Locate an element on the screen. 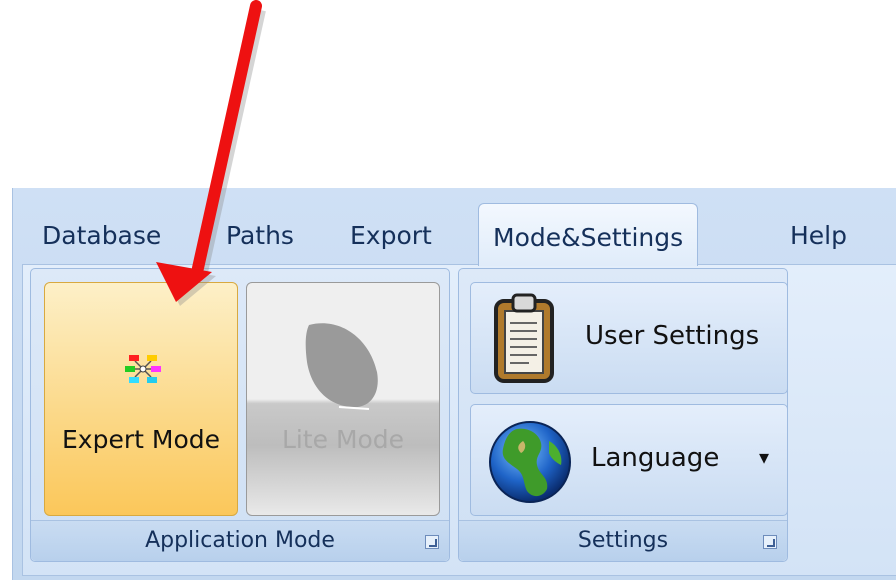 The image size is (896, 580). tab-mode-settings: Mode&Settings is located at coordinates (588, 234).